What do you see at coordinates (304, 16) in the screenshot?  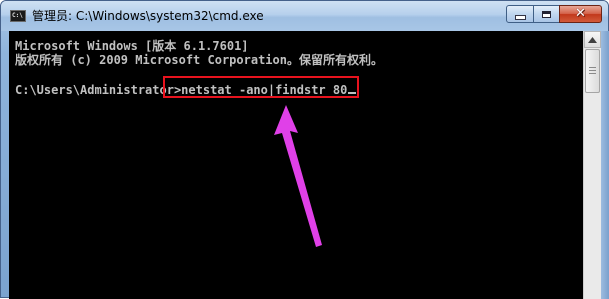 I see `title-bar: C:\ 管理员: C:\Windows\system32\cmd.exe ✕` at bounding box center [304, 16].